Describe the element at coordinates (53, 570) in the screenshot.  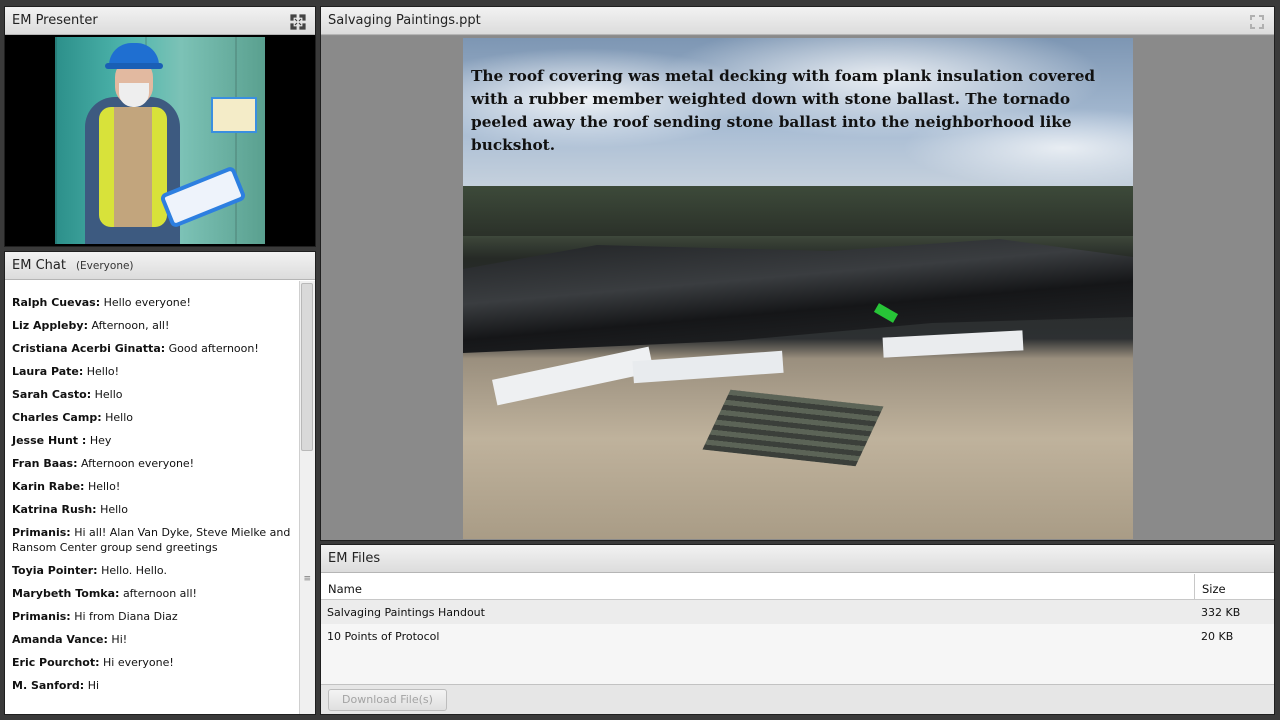
I see `chat-sender: Toyia Pointer` at that location.